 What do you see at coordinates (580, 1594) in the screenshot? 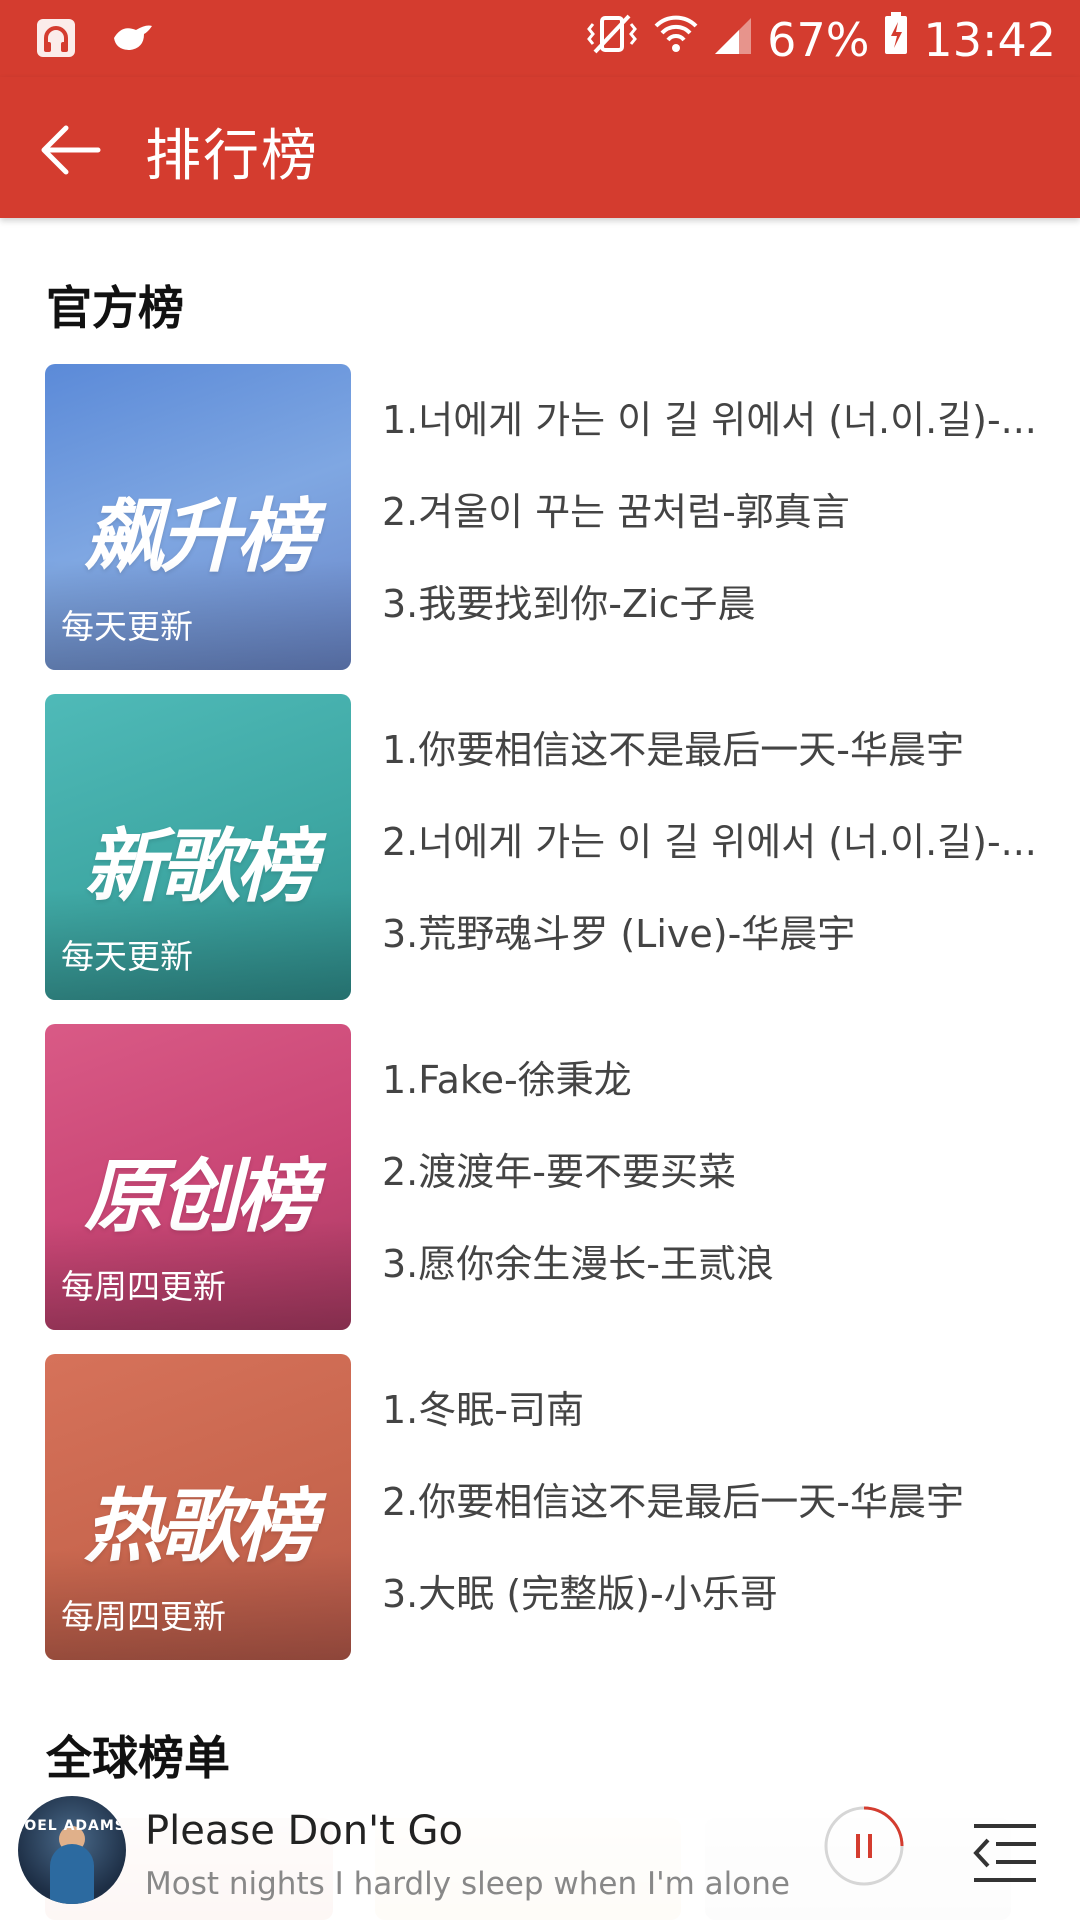
I see `list-item: 3.大眠 (完整版)-小乐哥` at bounding box center [580, 1594].